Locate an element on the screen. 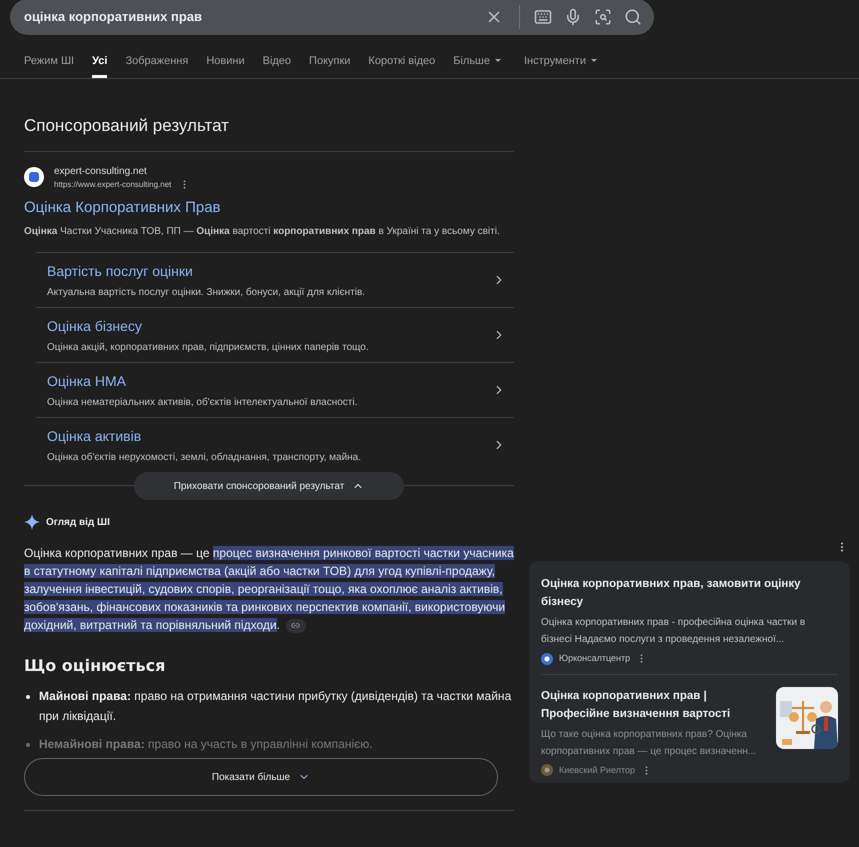 The image size is (859, 847). hide-sponsored-button: Приховати спонсорований результат is located at coordinates (269, 486).